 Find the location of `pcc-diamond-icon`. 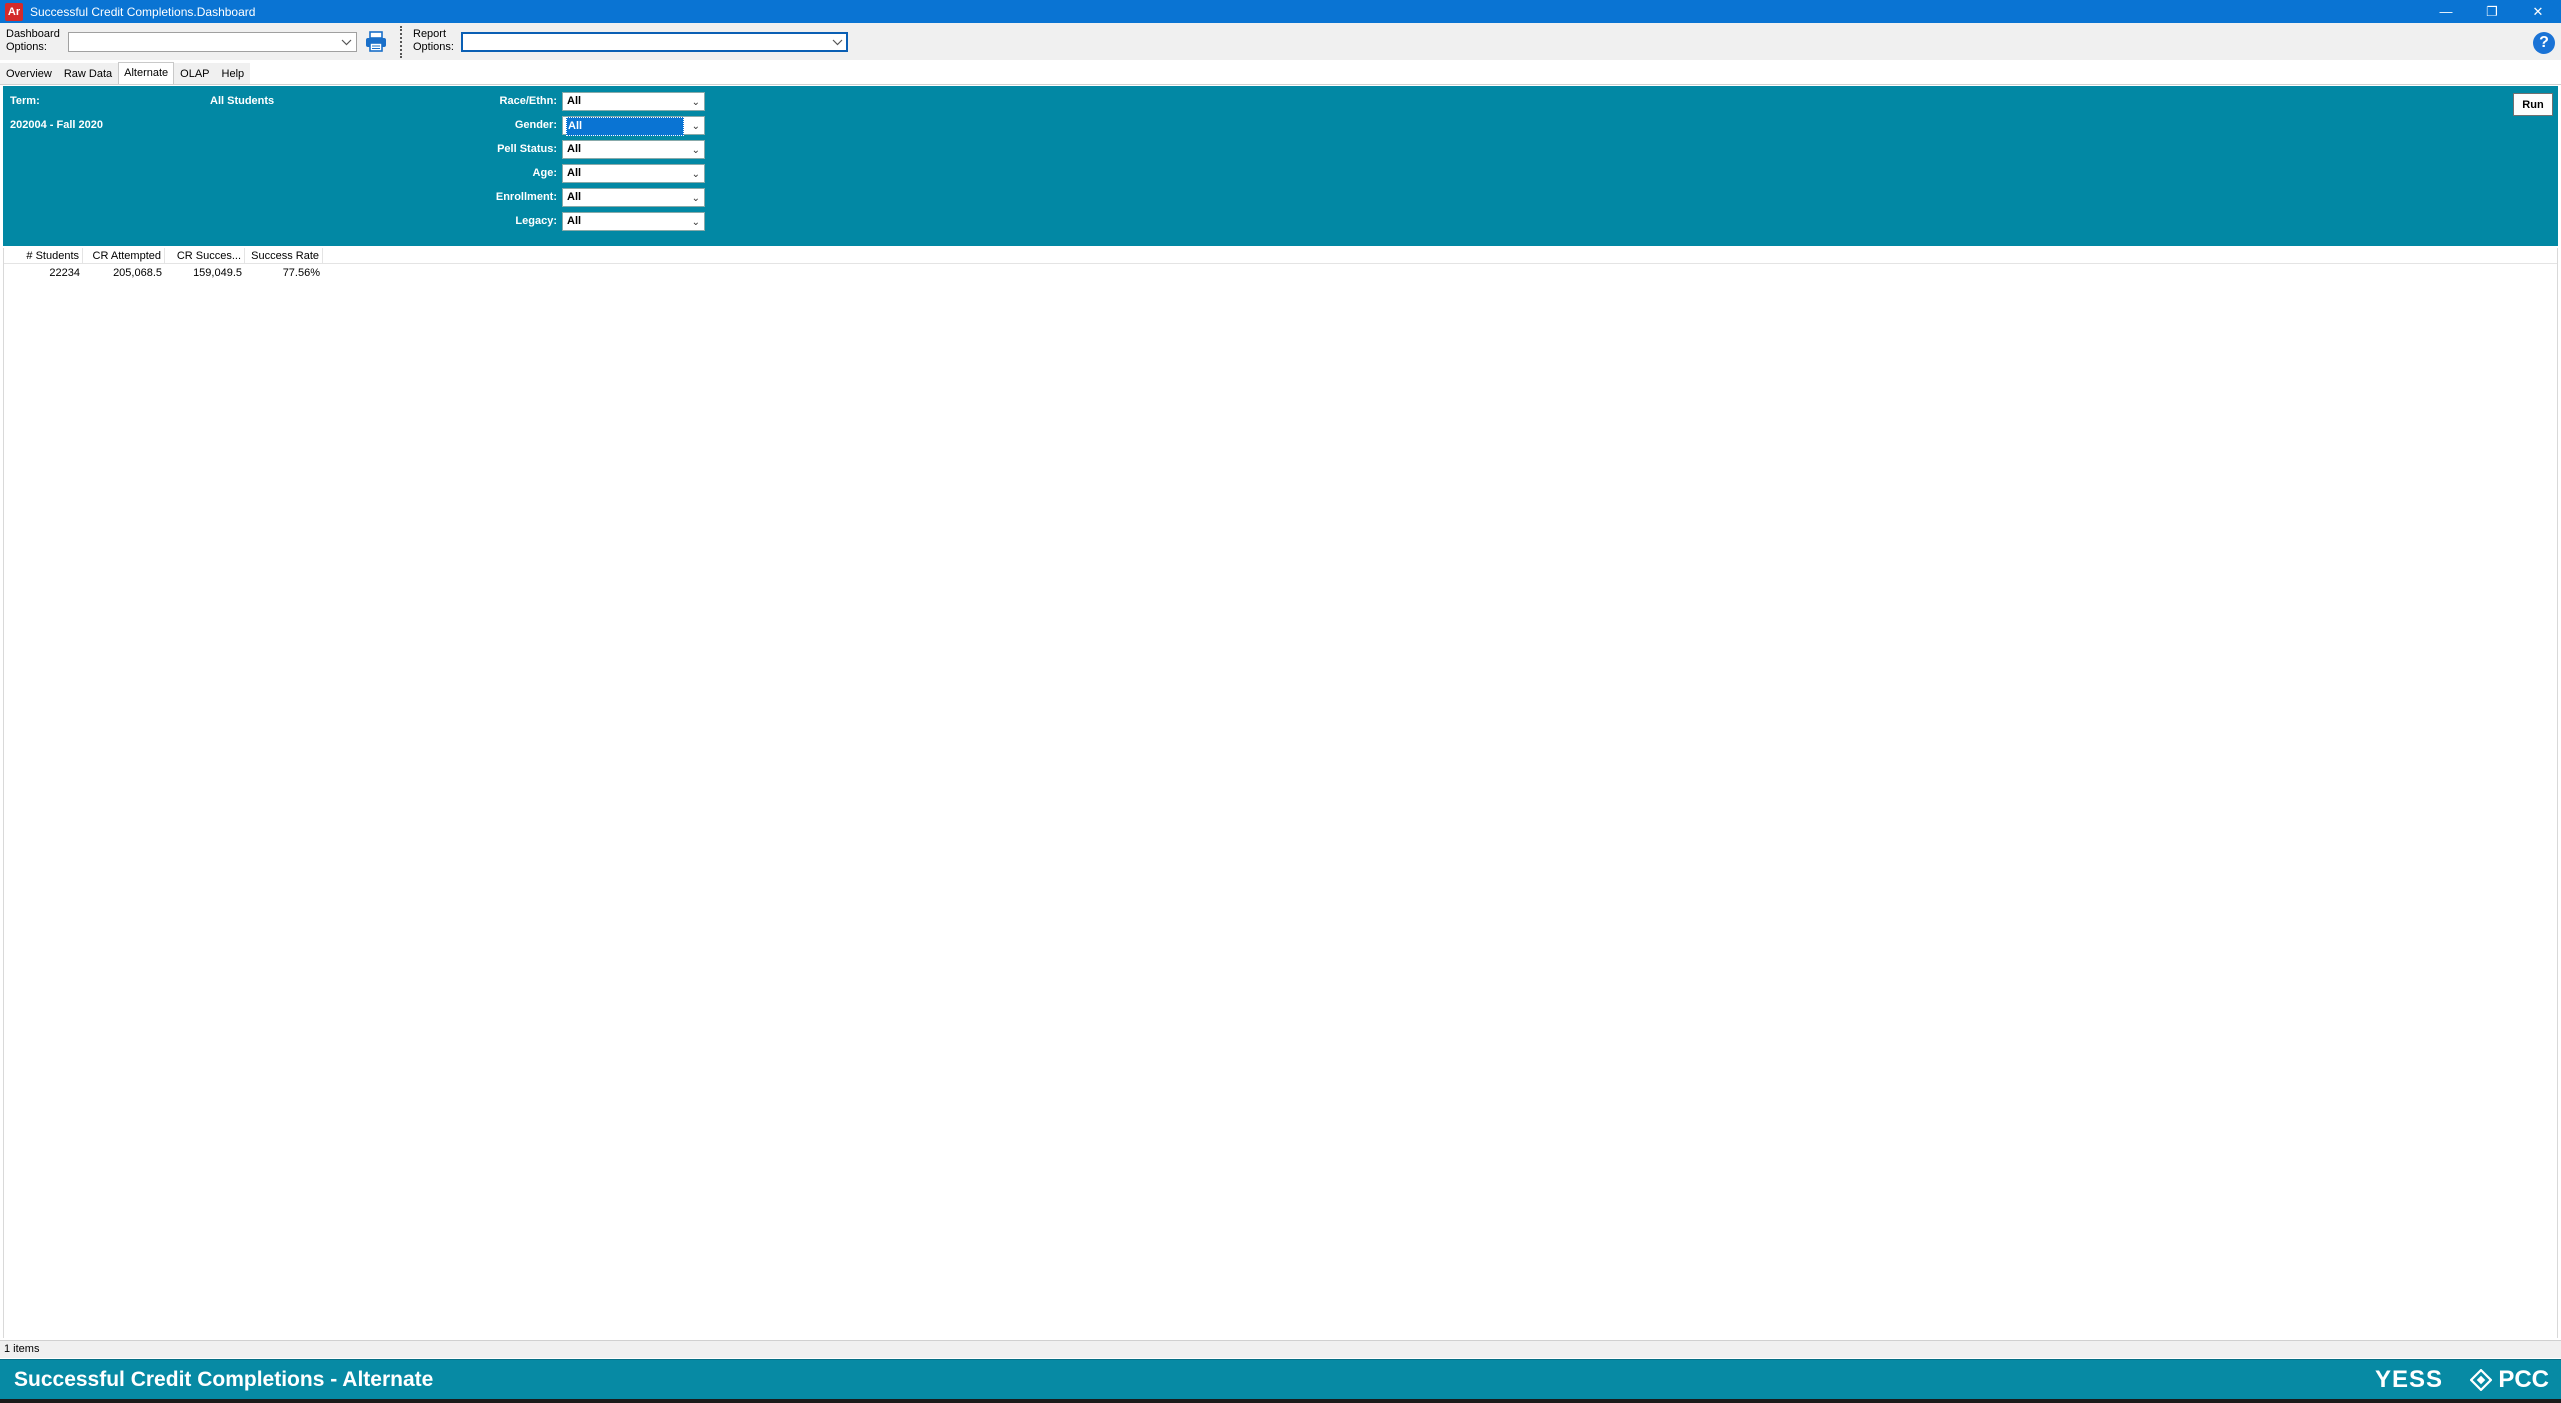

pcc-diamond-icon is located at coordinates (2481, 1380).